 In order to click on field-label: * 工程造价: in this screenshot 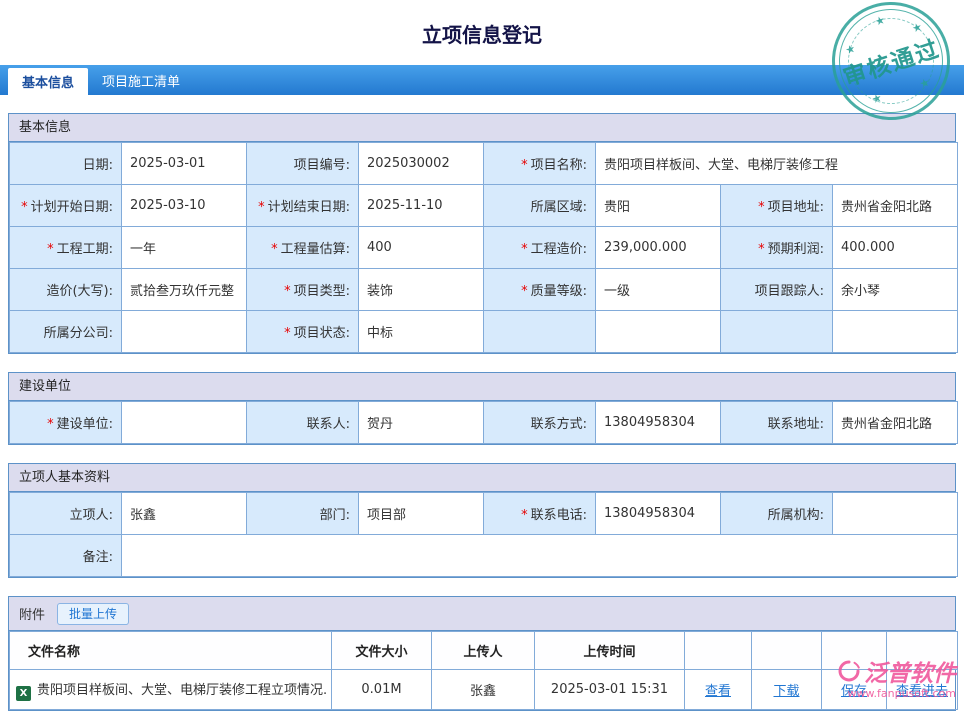, I will do `click(539, 247)`.